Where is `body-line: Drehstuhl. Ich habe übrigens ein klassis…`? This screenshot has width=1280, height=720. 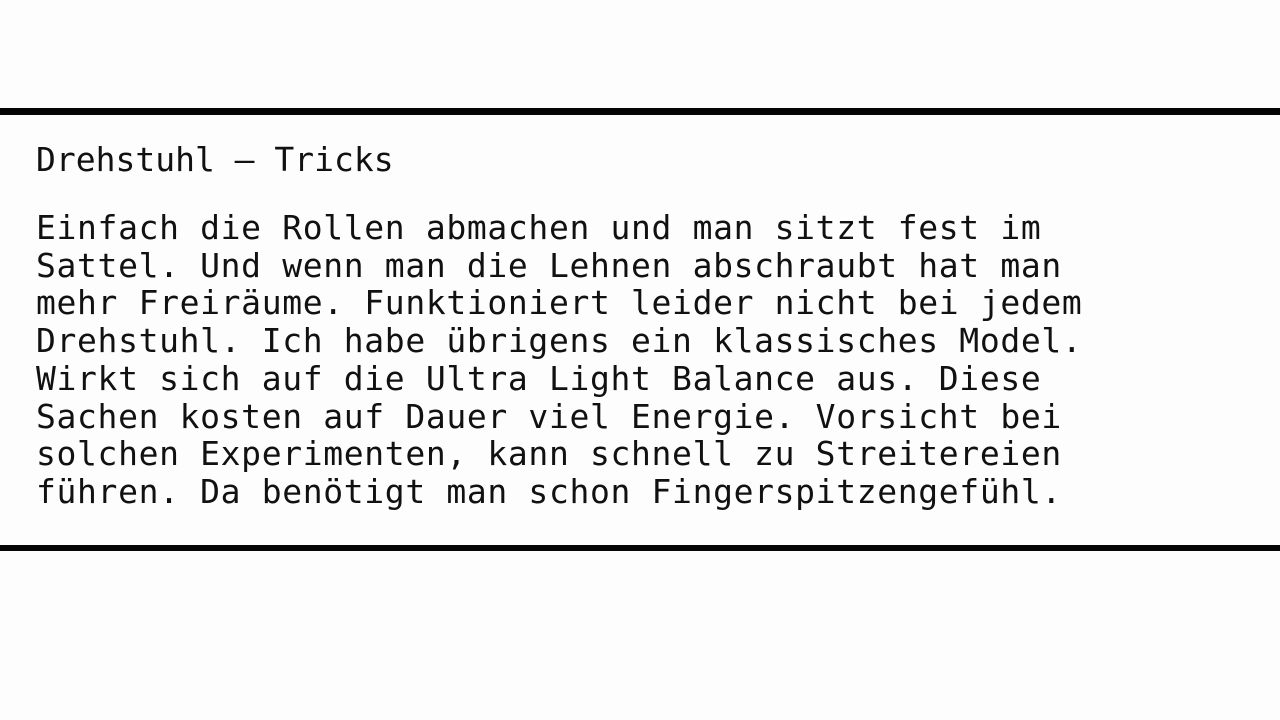
body-line: Drehstuhl. Ich habe übrigens ein klassis… is located at coordinates (559, 341).